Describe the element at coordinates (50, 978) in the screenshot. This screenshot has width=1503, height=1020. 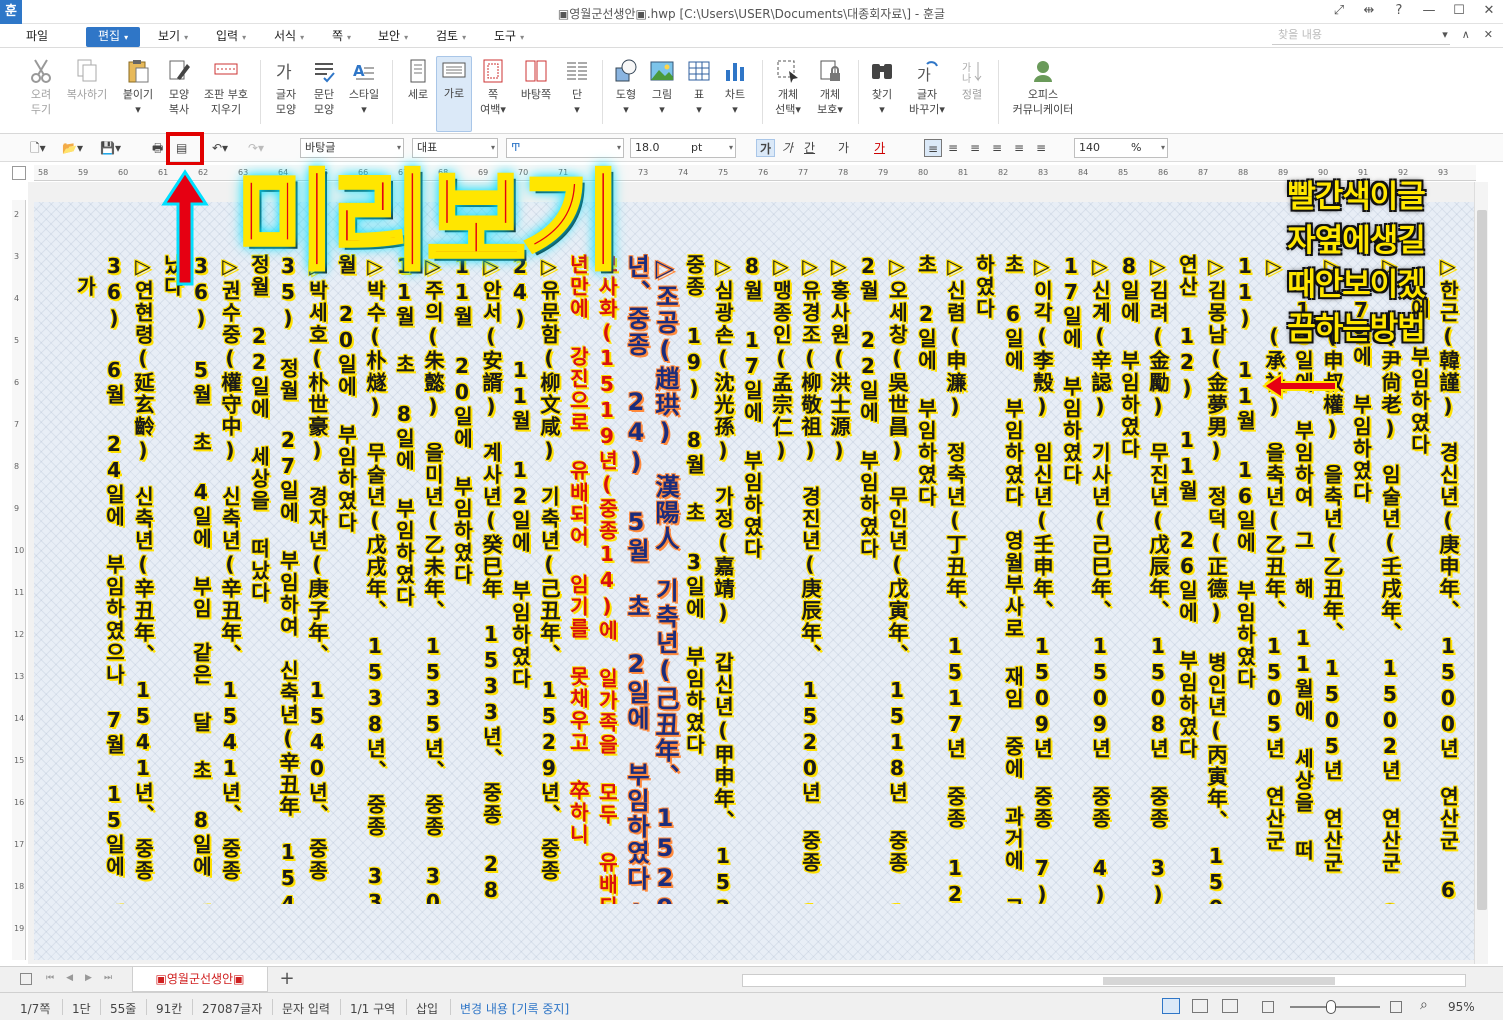
I see `first-tab-icon: ⏮` at that location.